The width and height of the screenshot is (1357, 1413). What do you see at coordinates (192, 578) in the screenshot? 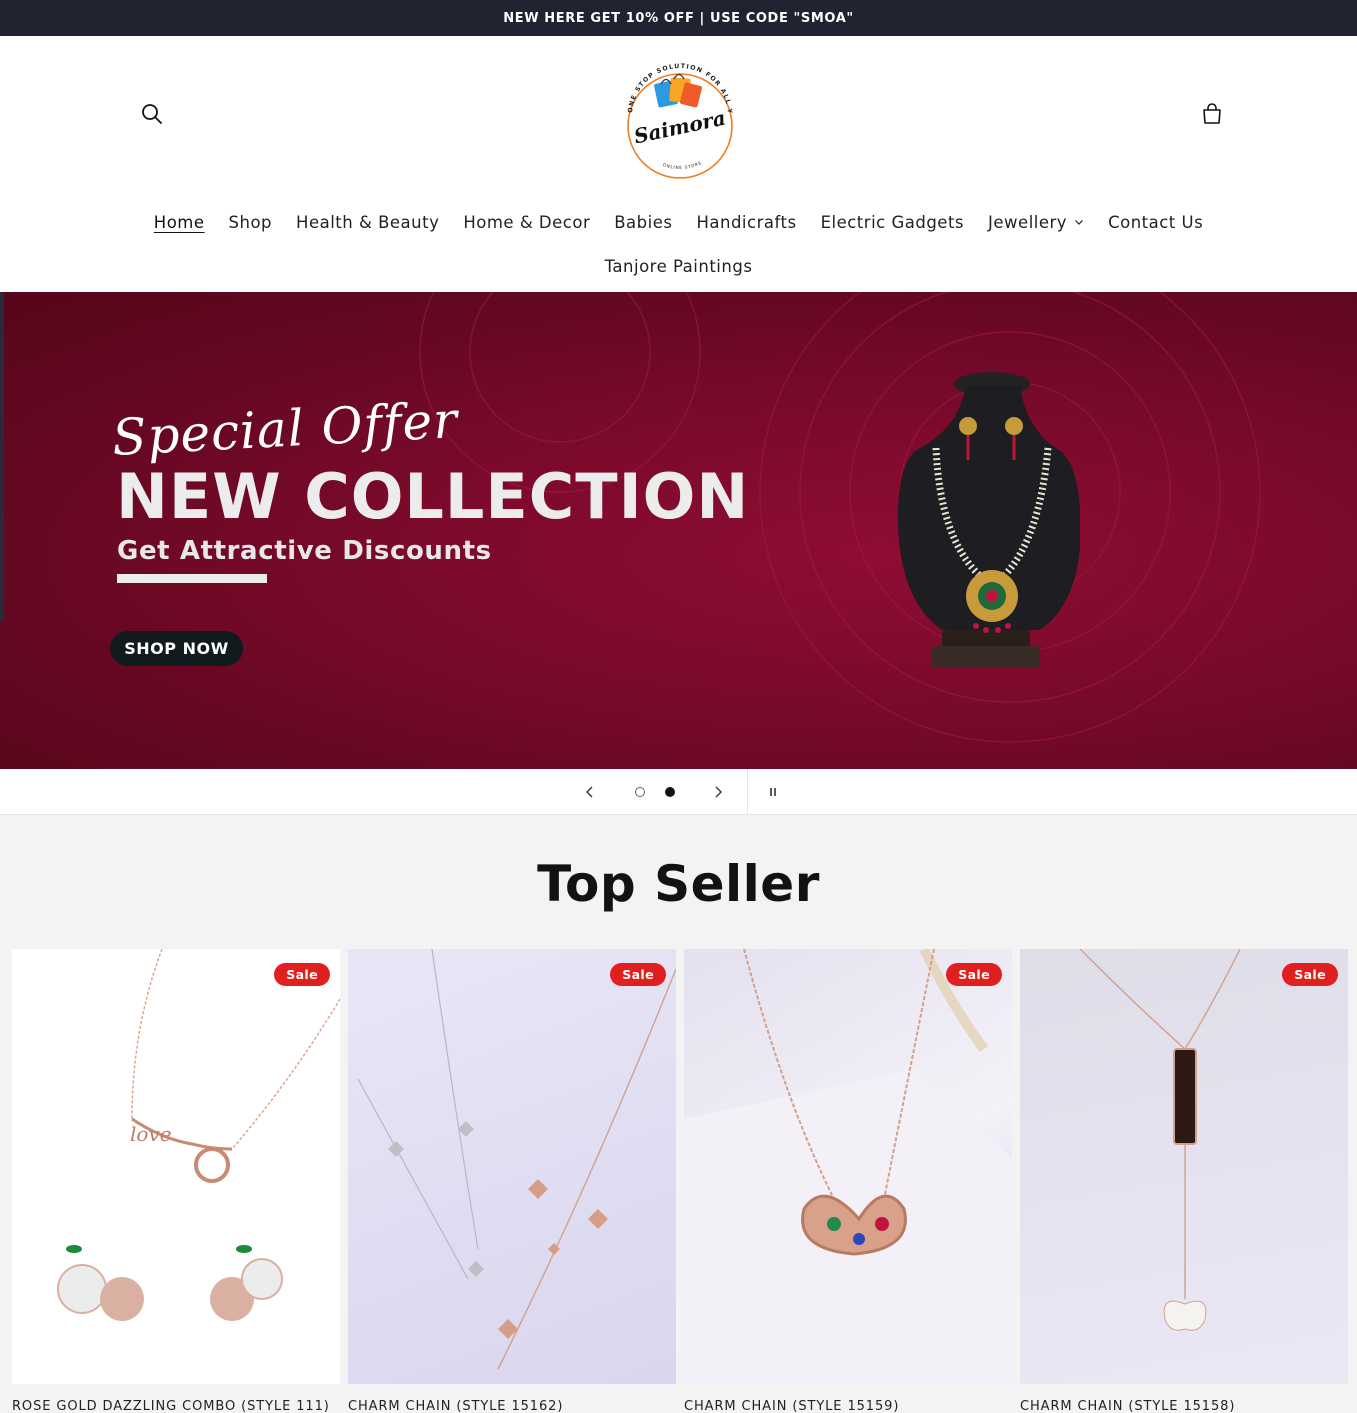
I see `hero-underline` at bounding box center [192, 578].